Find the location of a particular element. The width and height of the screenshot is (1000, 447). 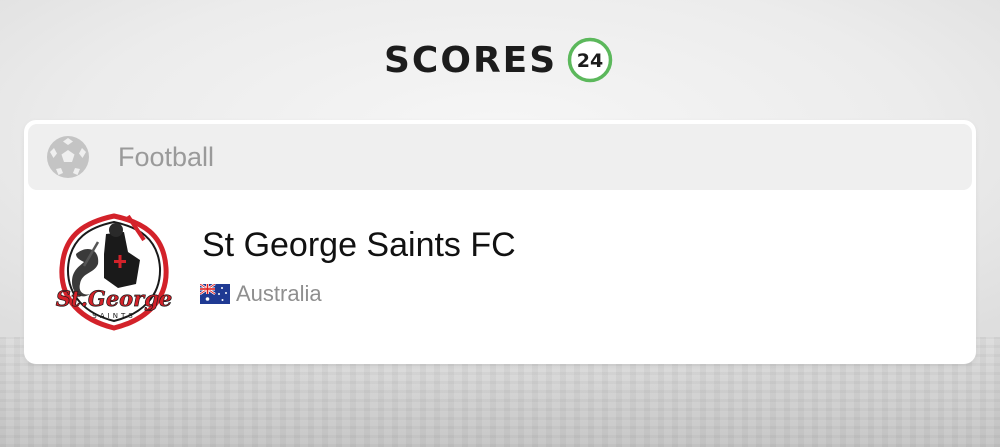

logo-badge-number: 24 is located at coordinates (590, 61).